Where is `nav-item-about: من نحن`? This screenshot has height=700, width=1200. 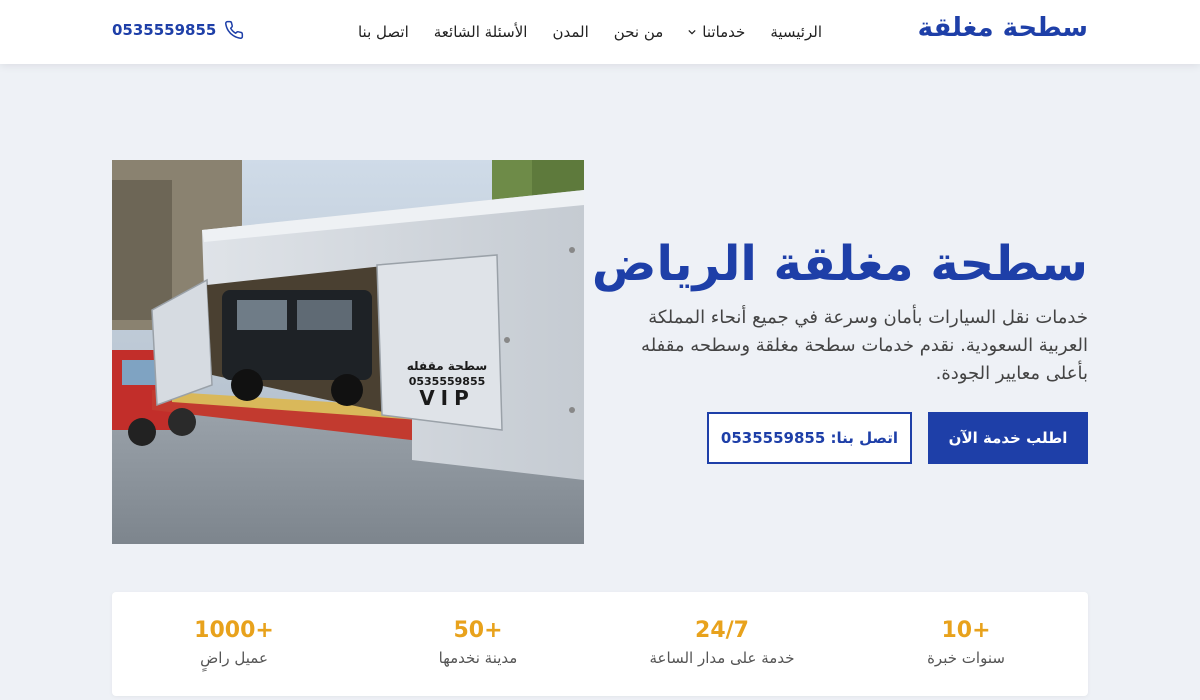
nav-item-about: من نحن is located at coordinates (639, 32).